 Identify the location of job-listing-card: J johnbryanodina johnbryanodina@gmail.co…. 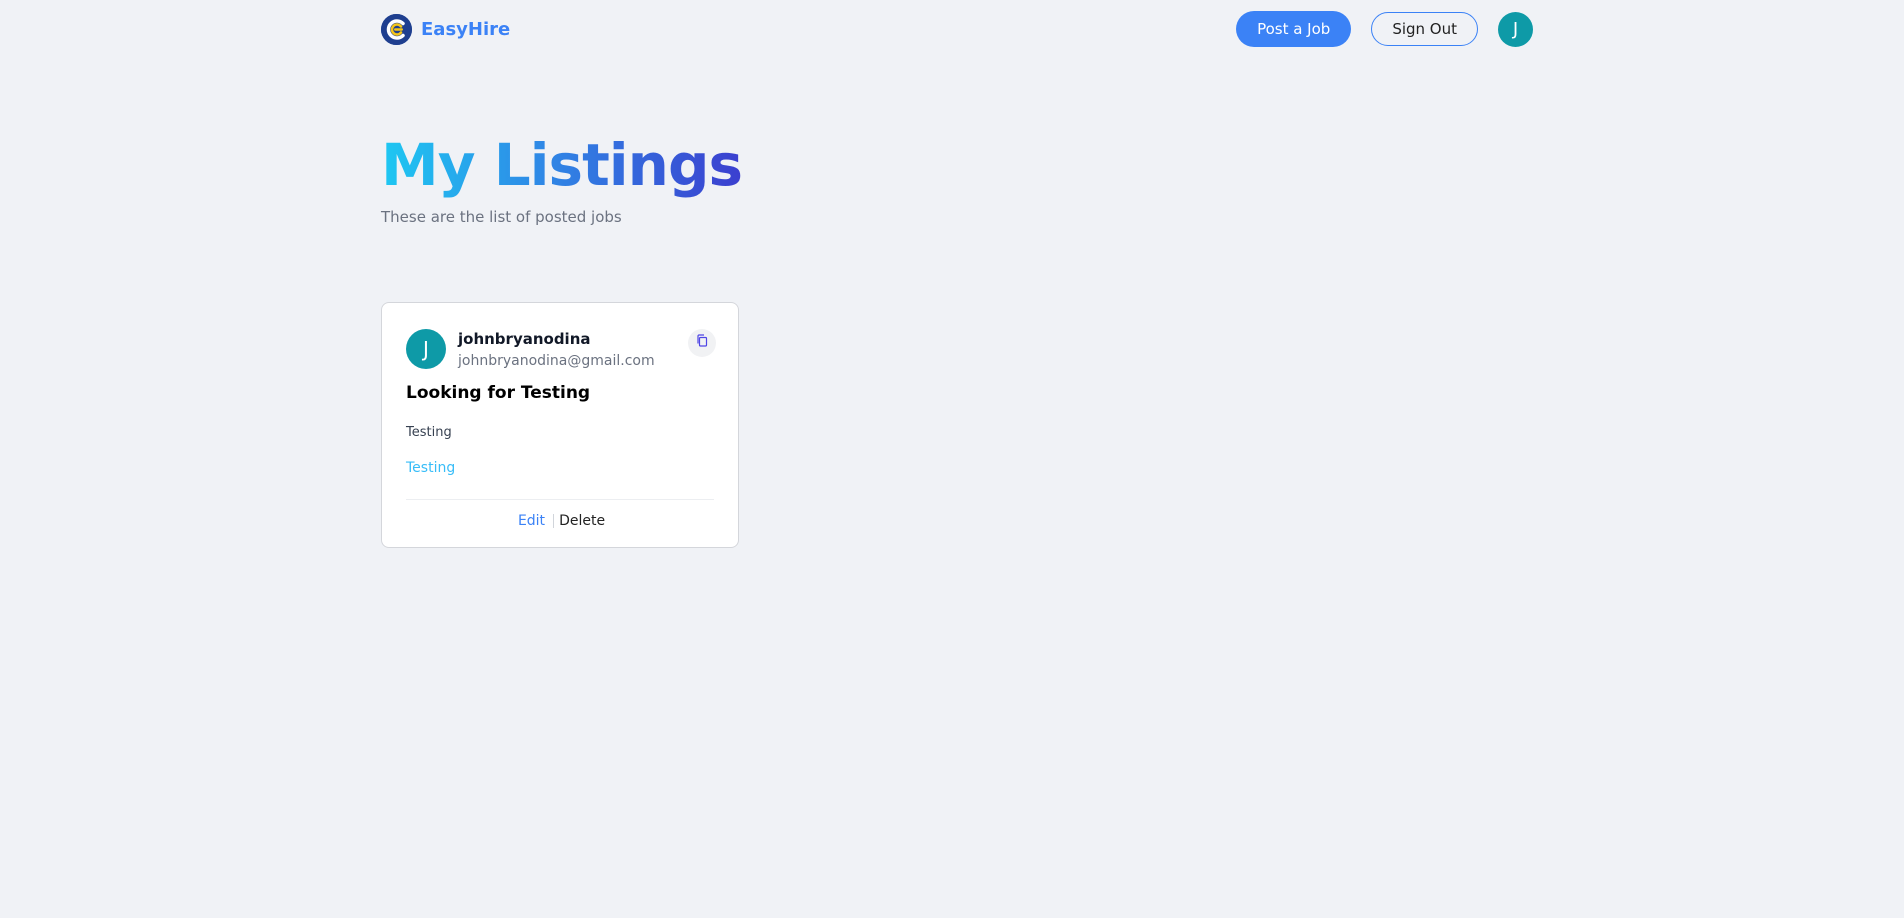
(560, 425).